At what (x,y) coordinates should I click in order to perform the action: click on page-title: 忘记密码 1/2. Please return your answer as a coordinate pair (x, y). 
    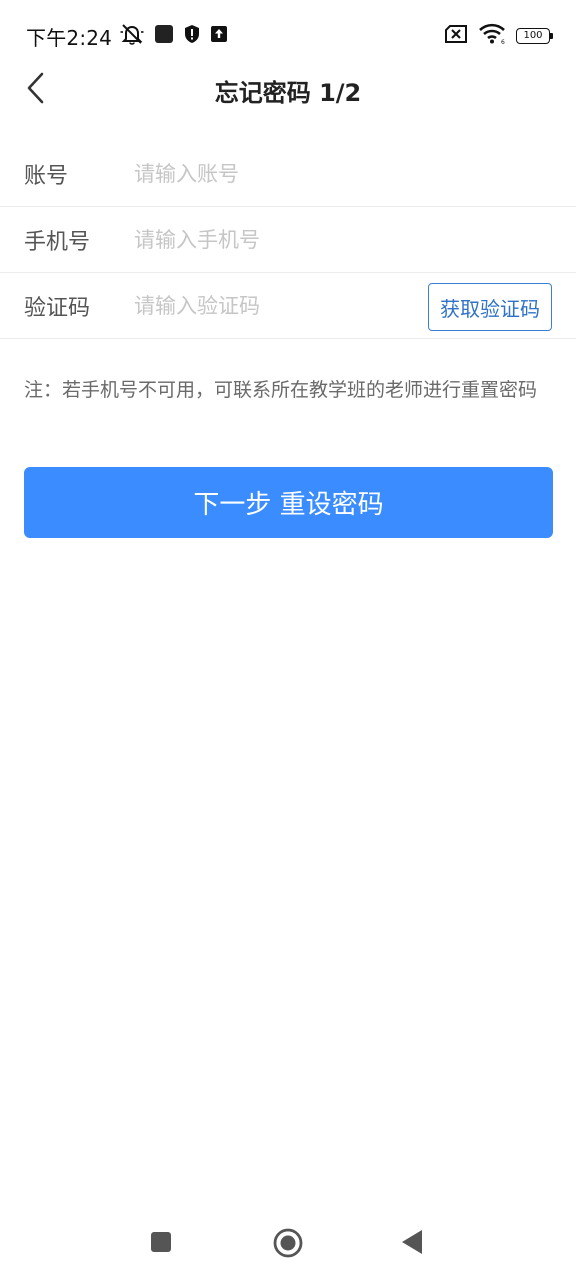
    Looking at the image, I should click on (288, 92).